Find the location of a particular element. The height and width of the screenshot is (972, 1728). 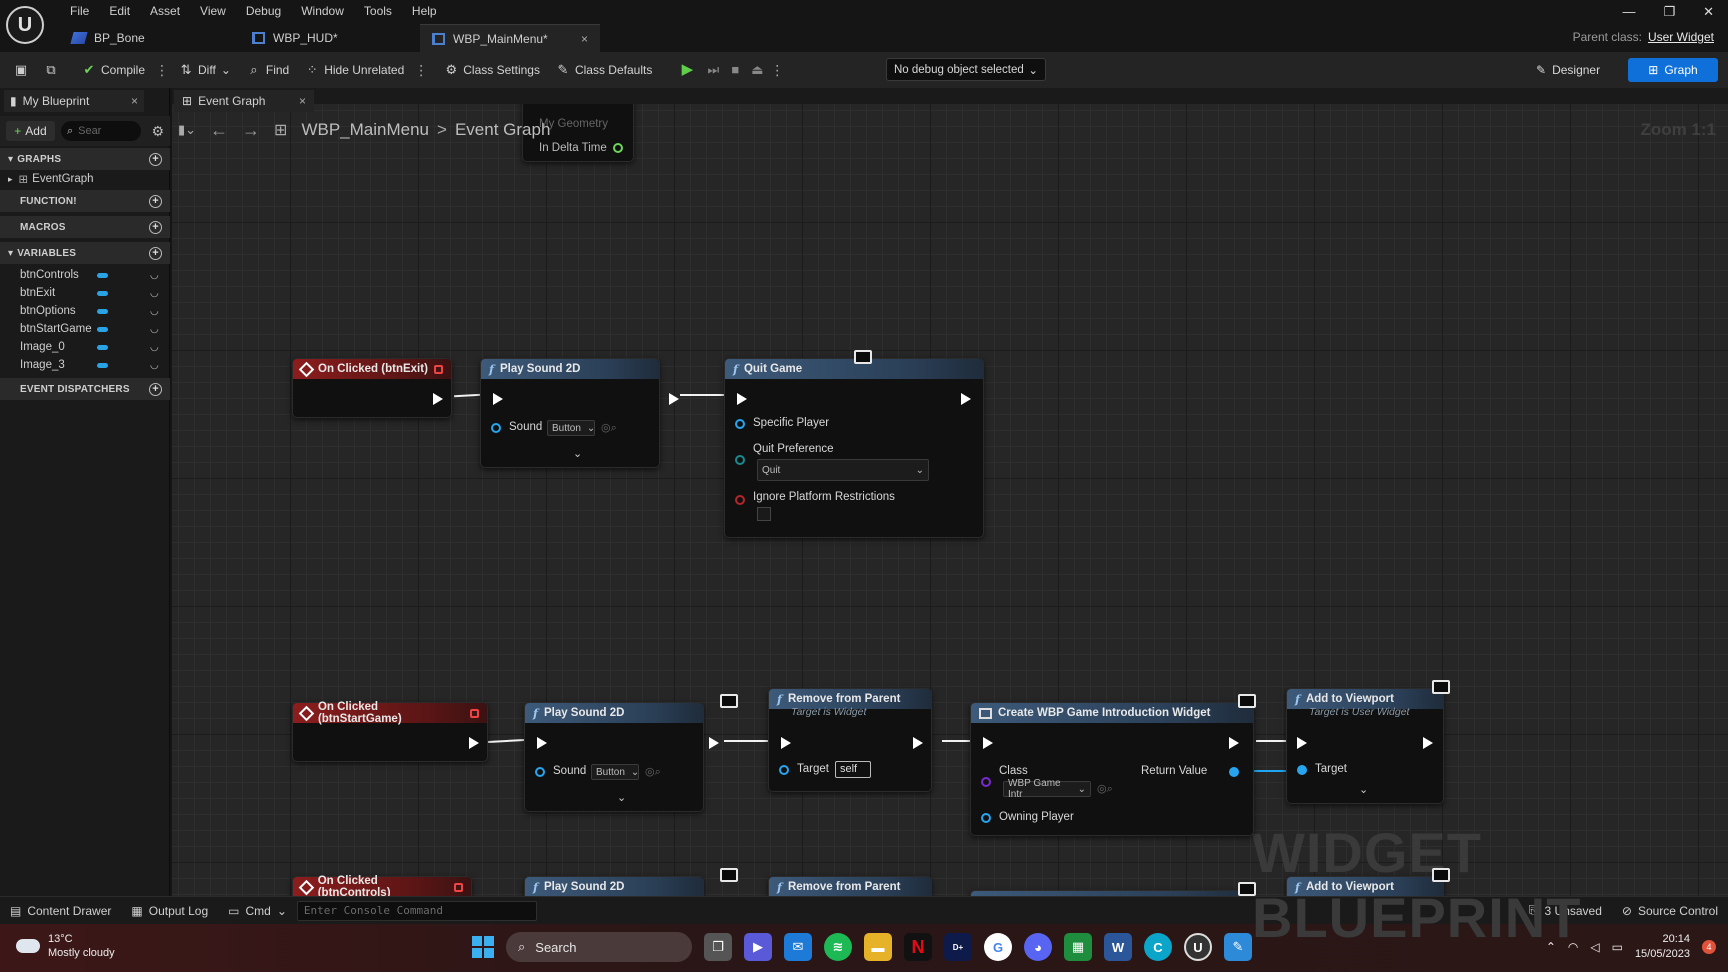

create-widget-node is located at coordinates (1112, 893).